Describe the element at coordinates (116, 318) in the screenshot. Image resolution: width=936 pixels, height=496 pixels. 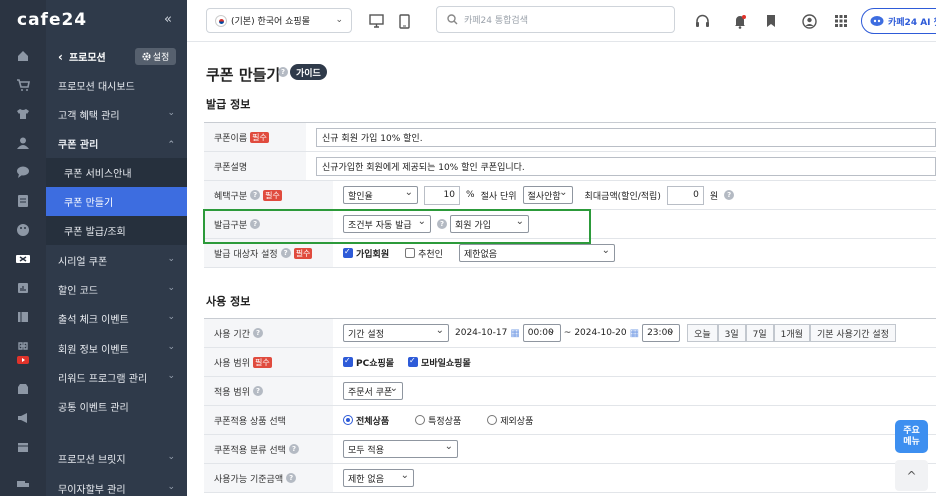
I see `sidebar-item-attendance-event: 출석 체크 이벤트 ⌄` at that location.